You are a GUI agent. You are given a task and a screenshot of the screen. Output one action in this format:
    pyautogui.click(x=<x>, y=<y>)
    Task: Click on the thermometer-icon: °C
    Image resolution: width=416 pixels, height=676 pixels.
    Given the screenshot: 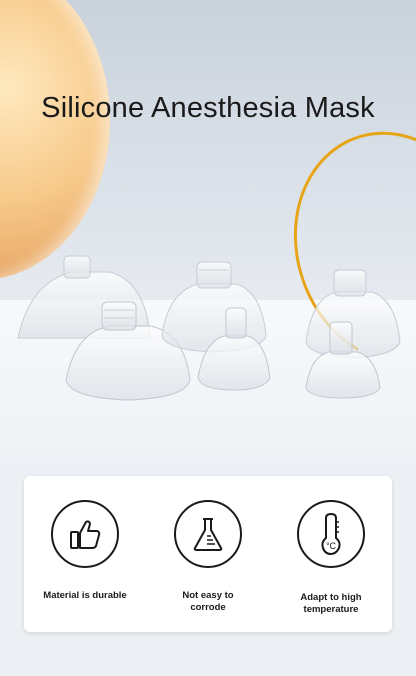 What is the action you would take?
    pyautogui.click(x=331, y=534)
    